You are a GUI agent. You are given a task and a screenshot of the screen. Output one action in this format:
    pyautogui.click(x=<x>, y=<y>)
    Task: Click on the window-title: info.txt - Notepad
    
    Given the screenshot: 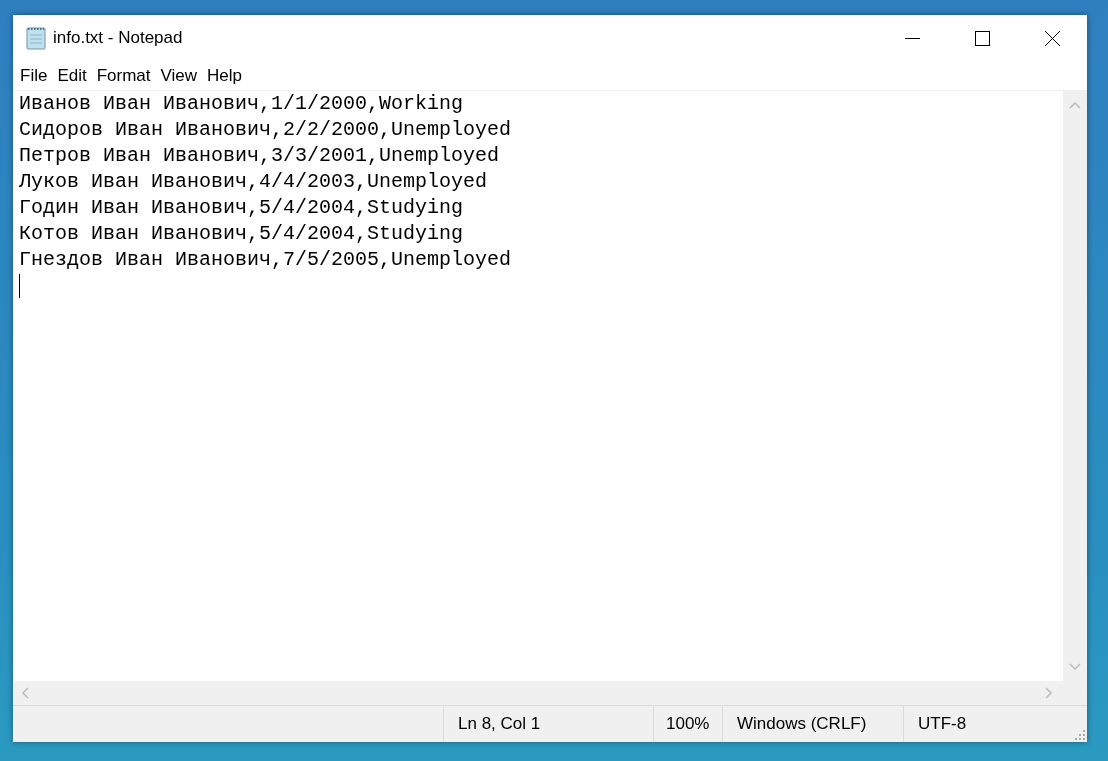 What is the action you would take?
    pyautogui.click(x=118, y=38)
    